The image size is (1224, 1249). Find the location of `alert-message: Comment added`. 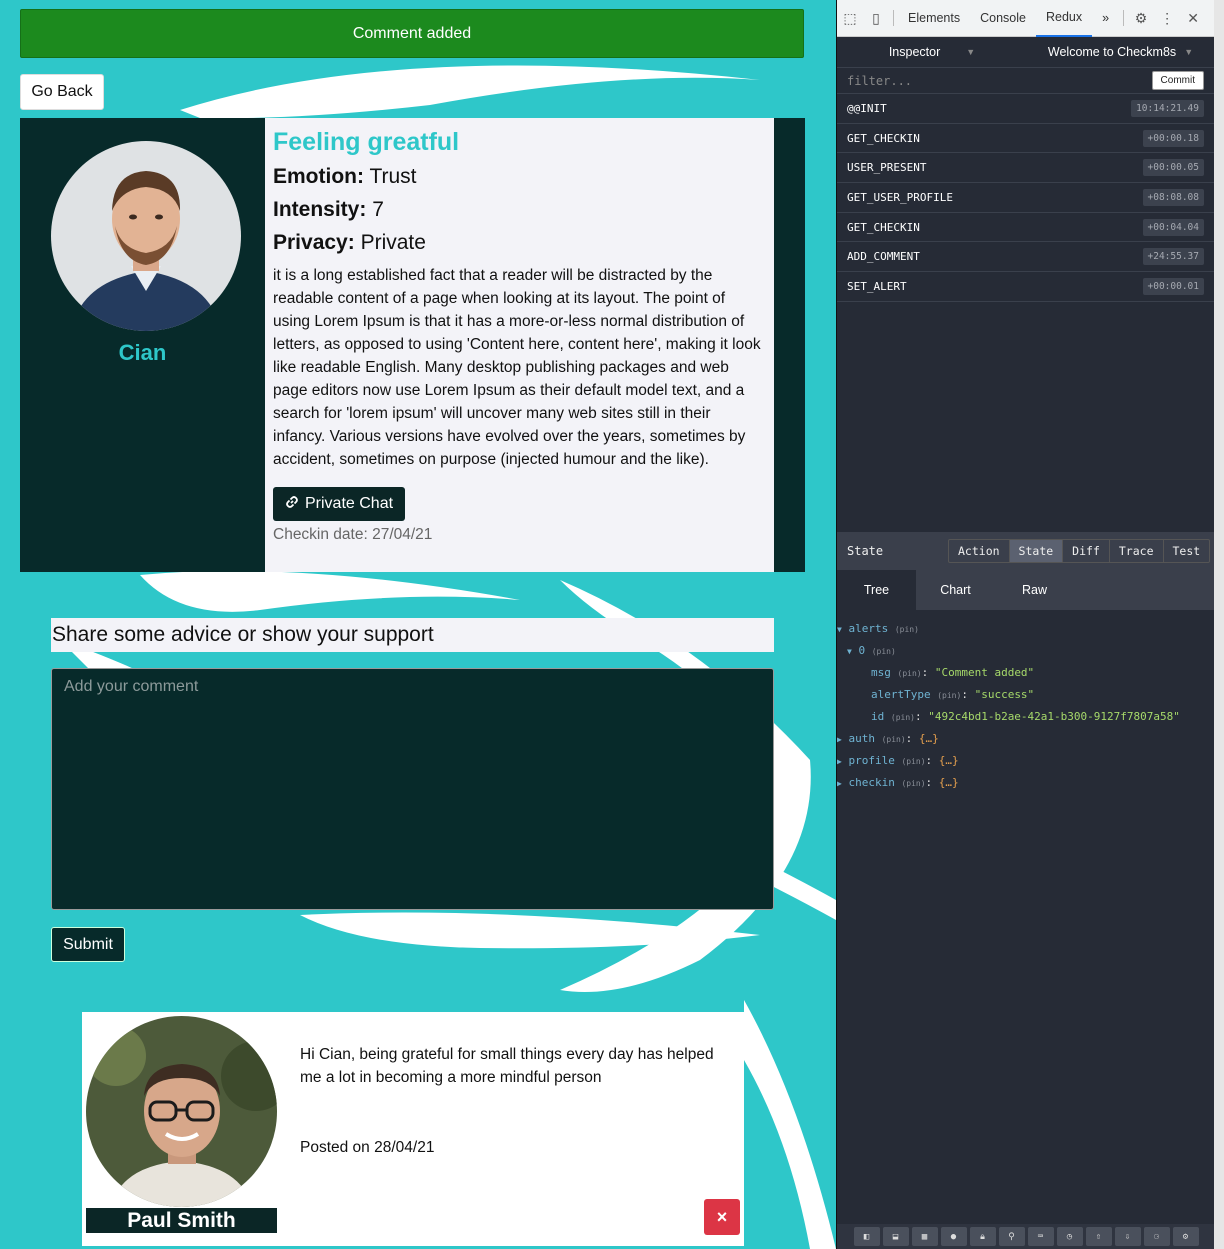

alert-message: Comment added is located at coordinates (412, 33).